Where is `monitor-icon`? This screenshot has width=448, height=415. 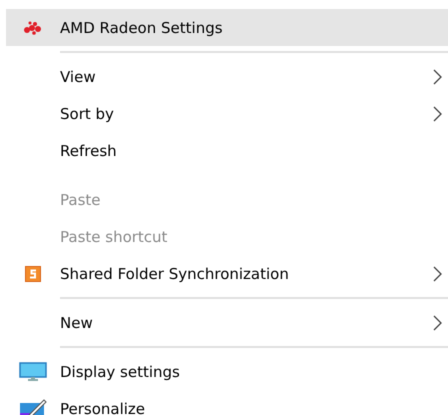 monitor-icon is located at coordinates (33, 372).